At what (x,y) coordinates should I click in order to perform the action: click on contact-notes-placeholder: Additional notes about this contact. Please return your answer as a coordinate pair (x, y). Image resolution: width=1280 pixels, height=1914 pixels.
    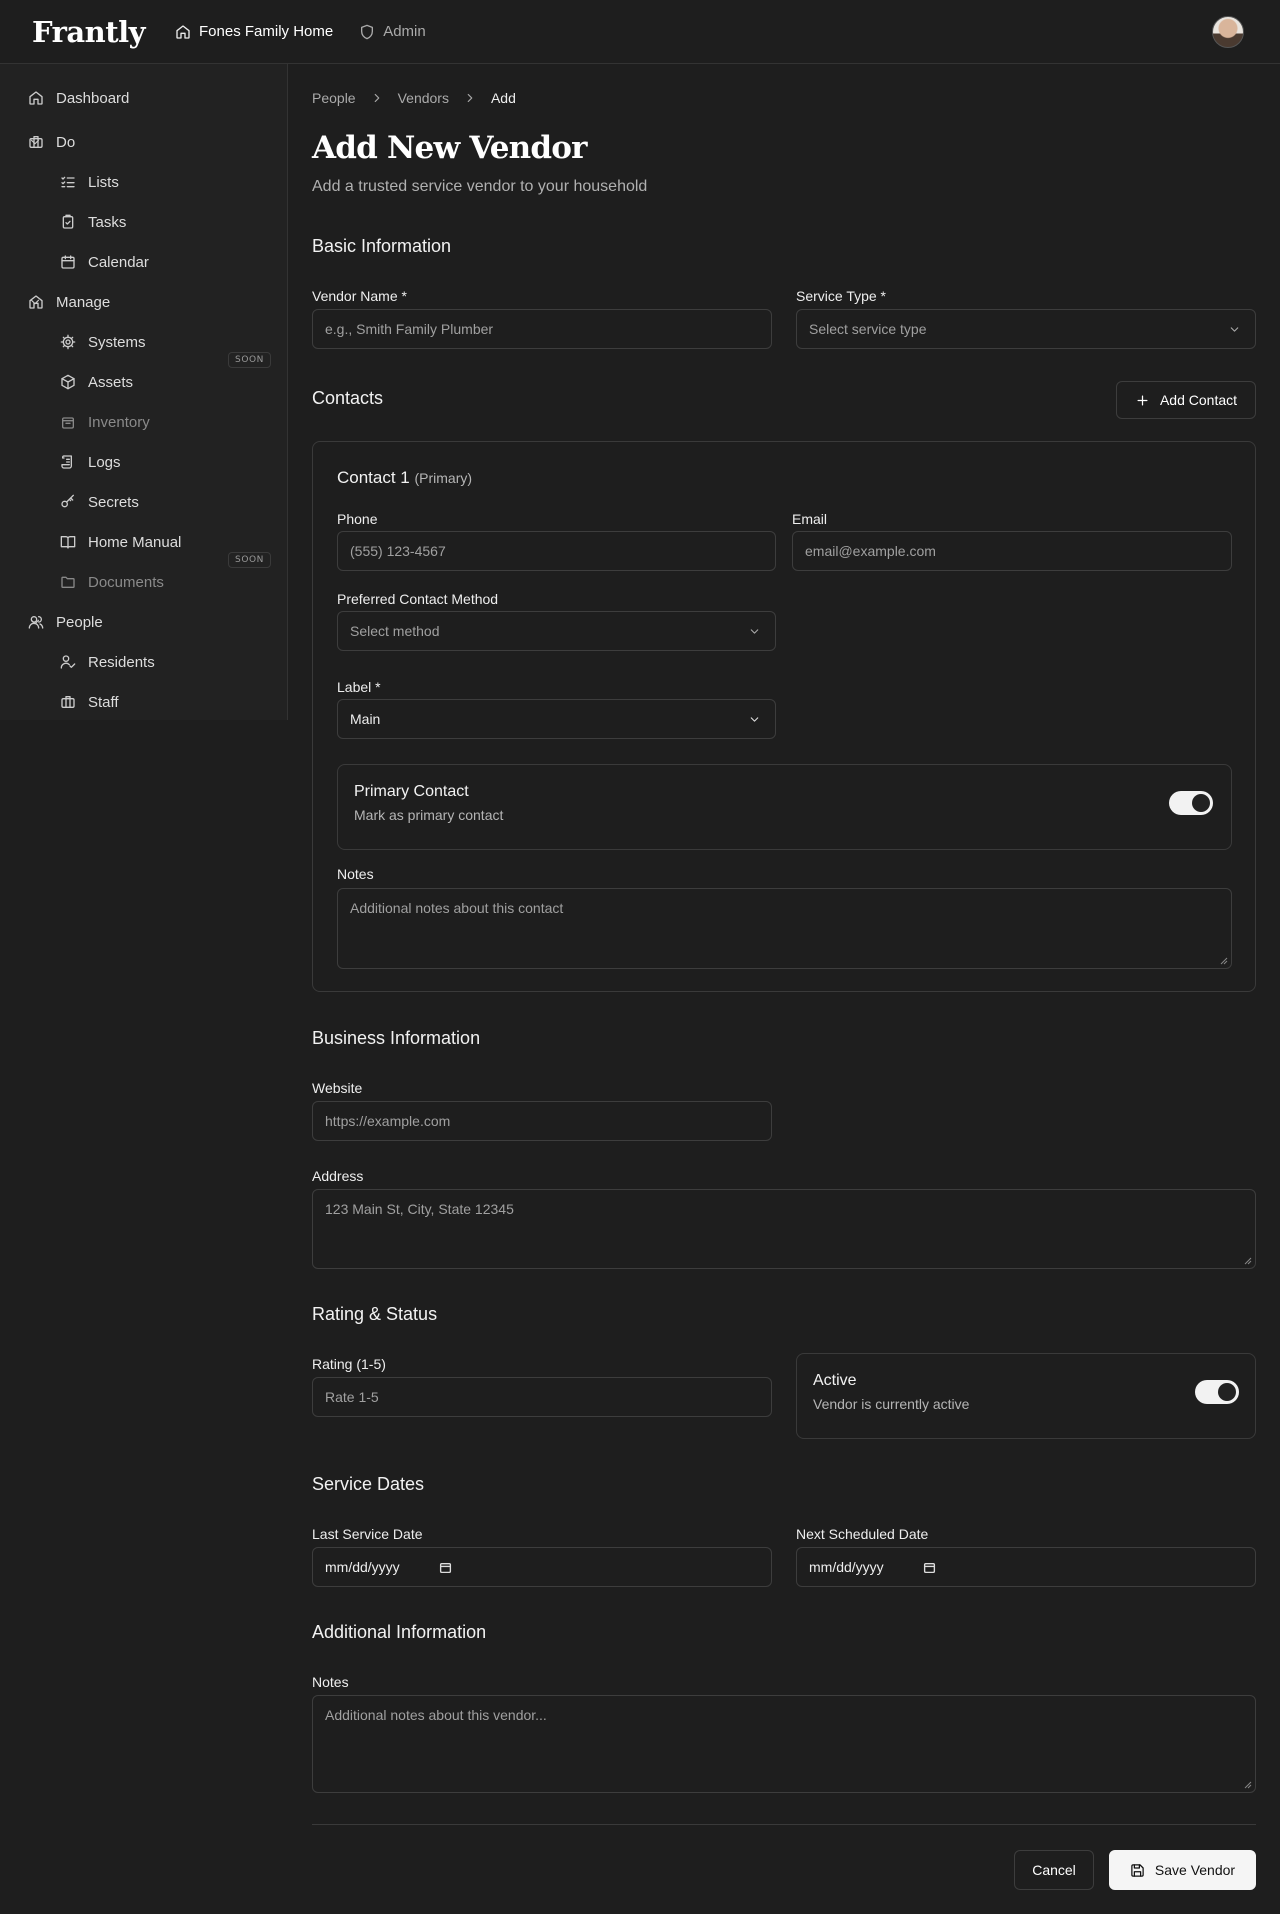
    Looking at the image, I should click on (457, 908).